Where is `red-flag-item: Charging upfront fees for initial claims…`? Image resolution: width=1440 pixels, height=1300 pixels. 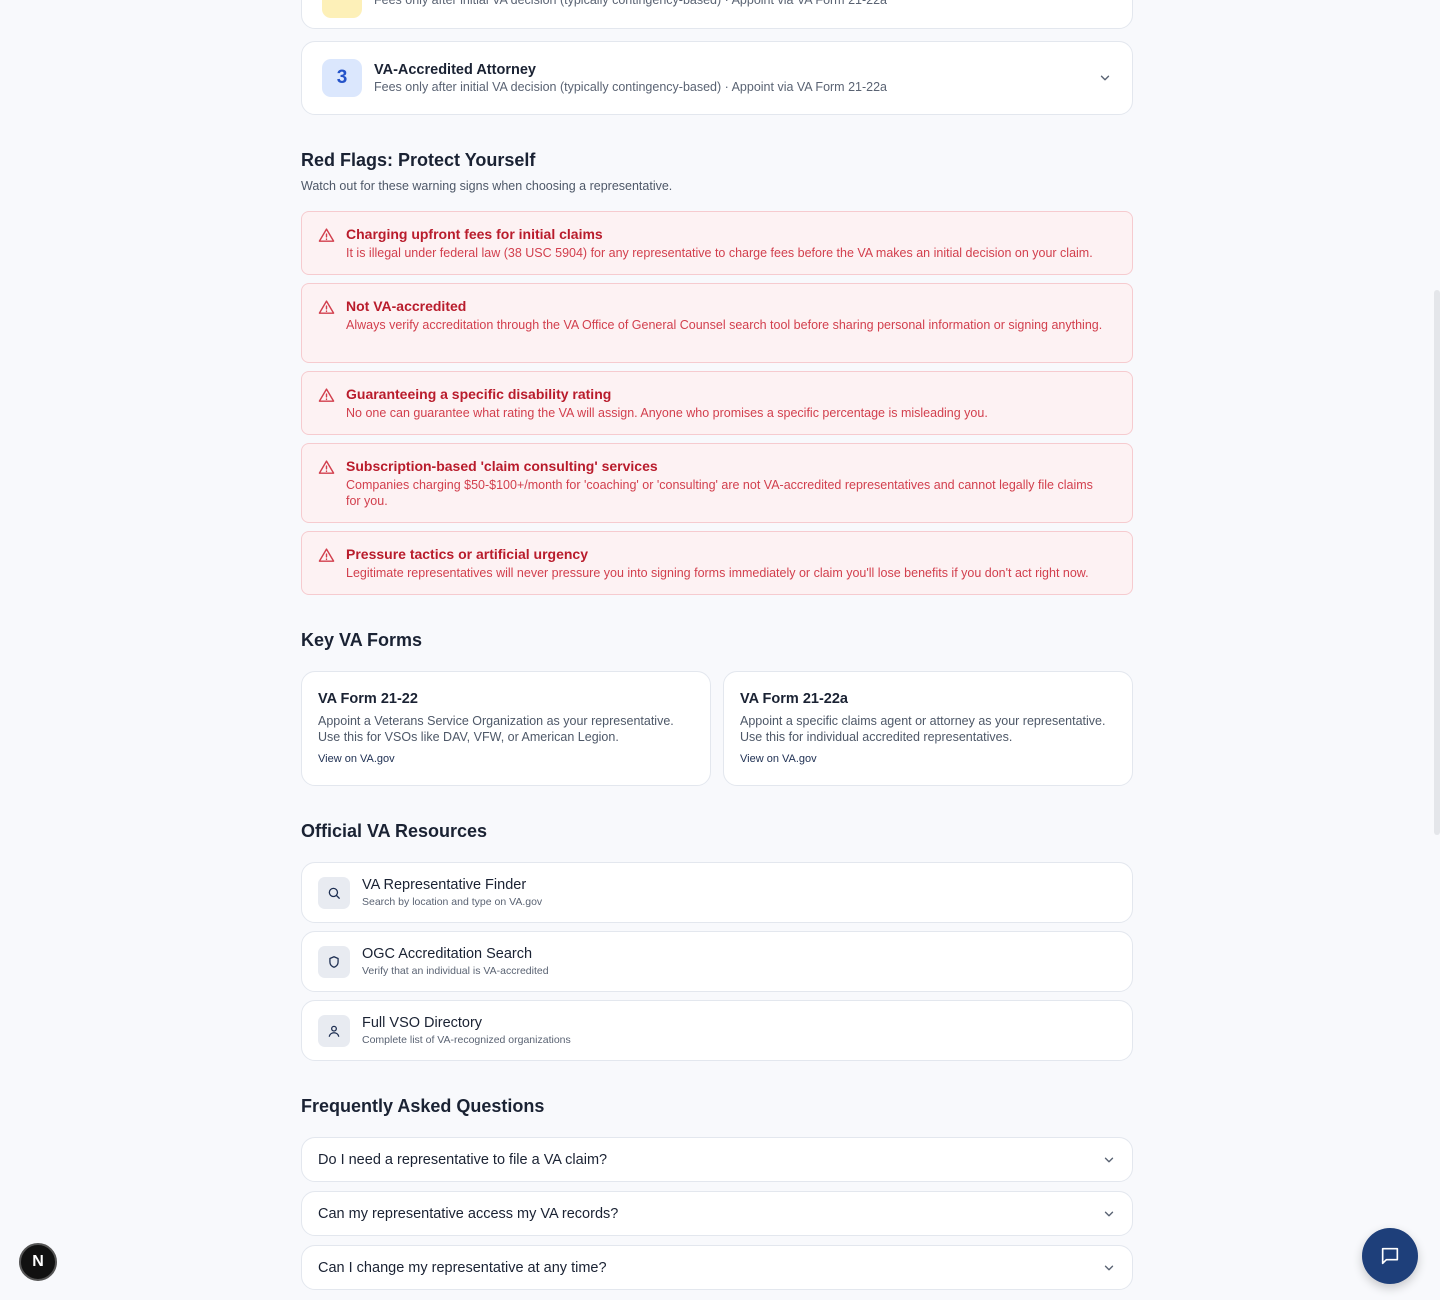 red-flag-item: Charging upfront fees for initial claims… is located at coordinates (717, 243).